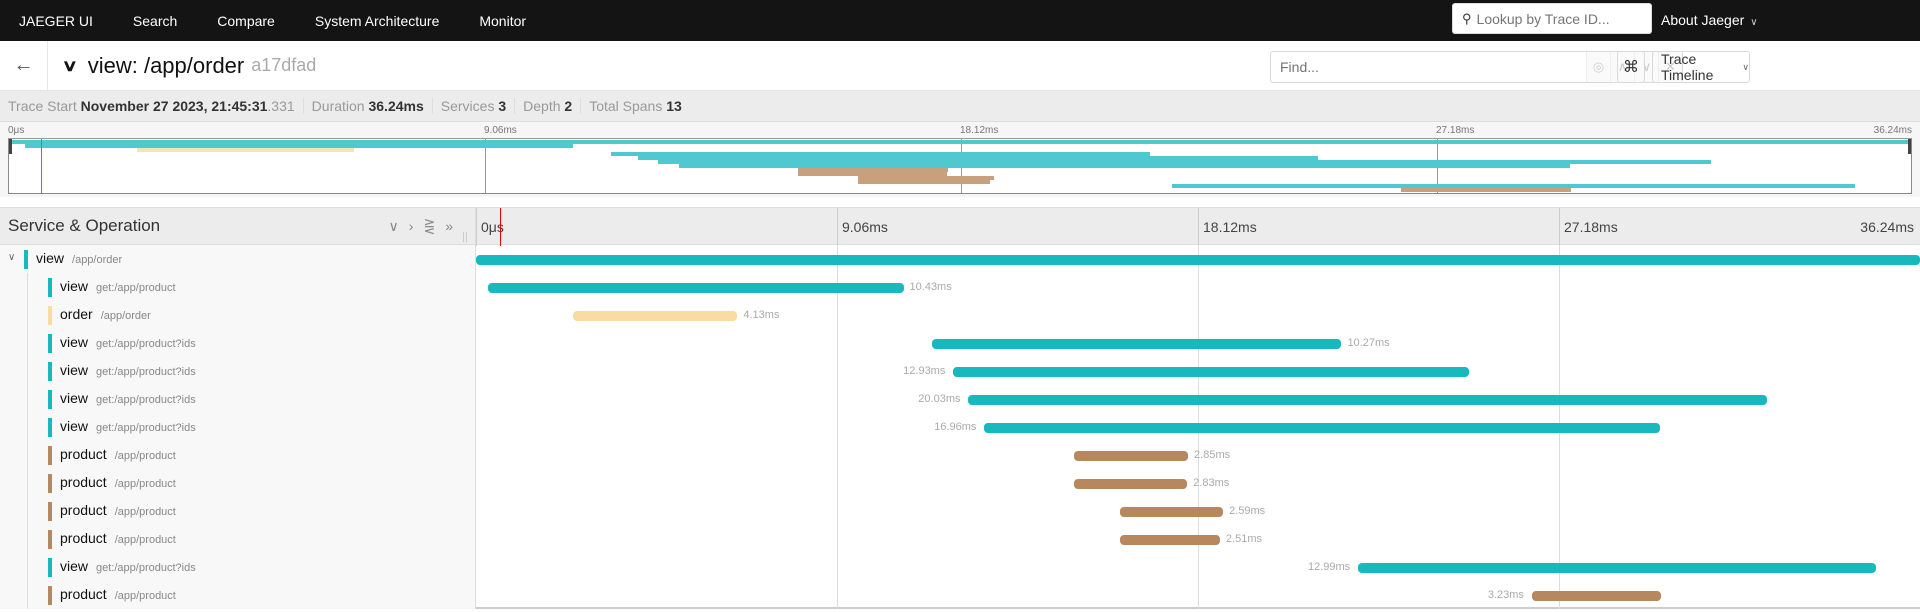 Image resolution: width=1920 pixels, height=612 pixels. I want to click on span-timeline-cell: 16.96ms, so click(1198, 427).